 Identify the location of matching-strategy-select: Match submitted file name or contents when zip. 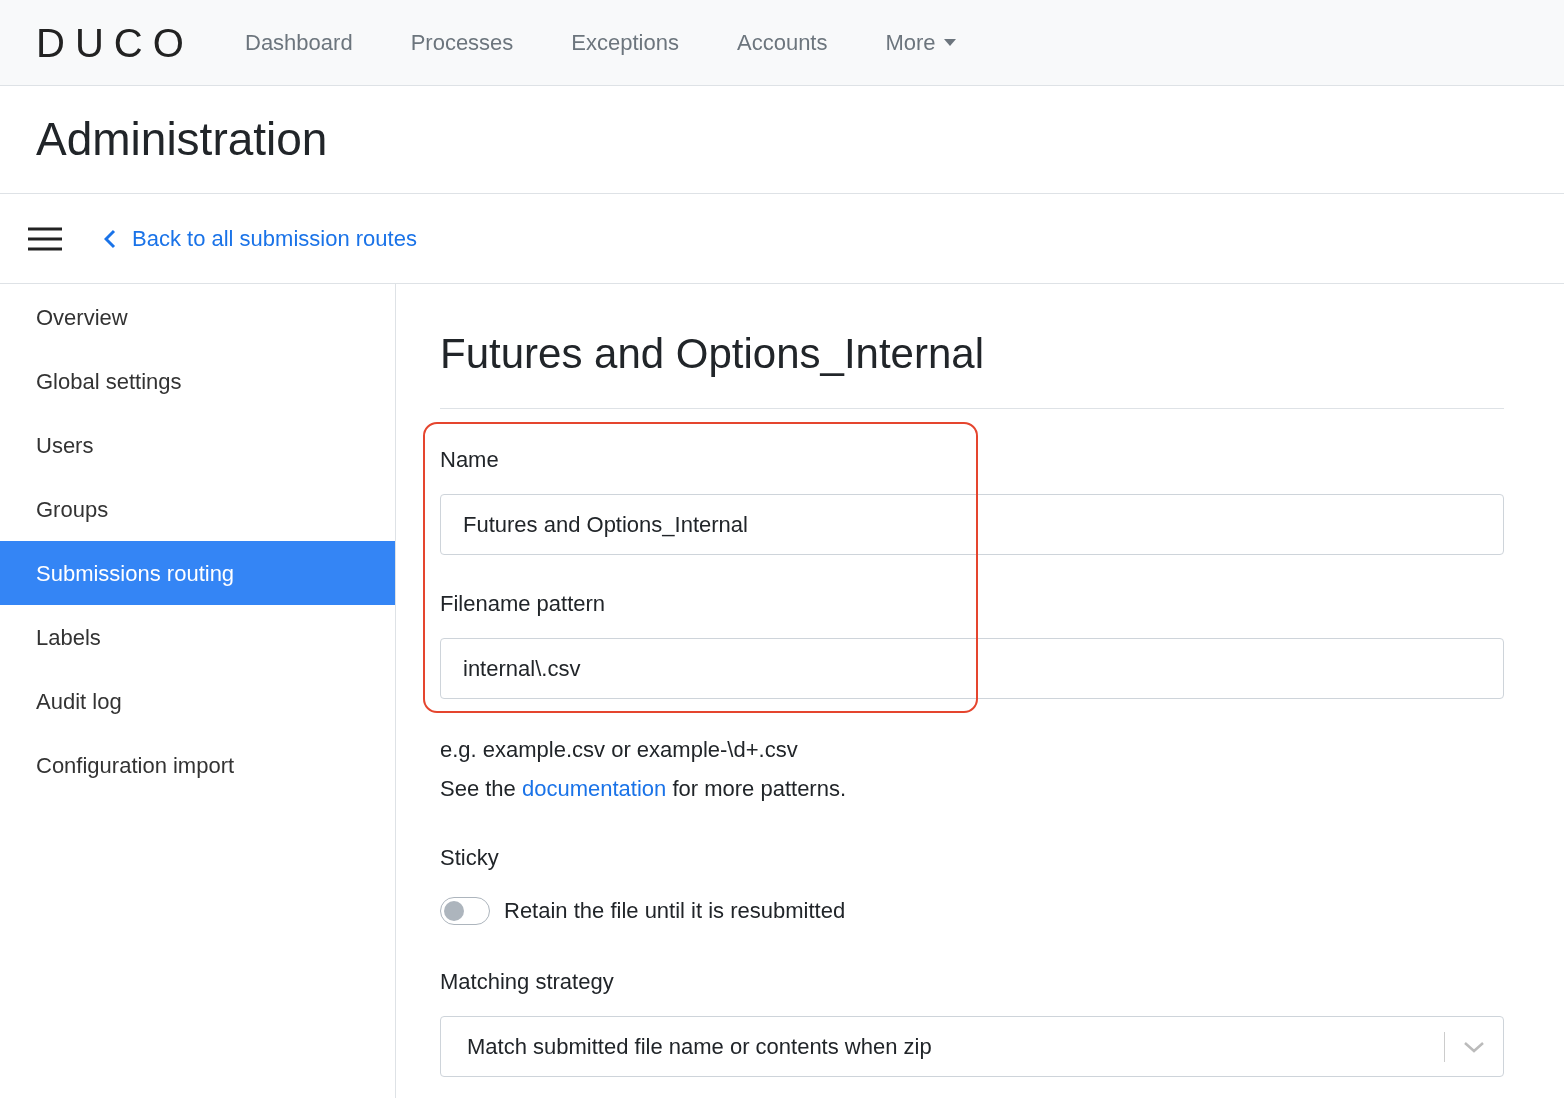
(972, 1046).